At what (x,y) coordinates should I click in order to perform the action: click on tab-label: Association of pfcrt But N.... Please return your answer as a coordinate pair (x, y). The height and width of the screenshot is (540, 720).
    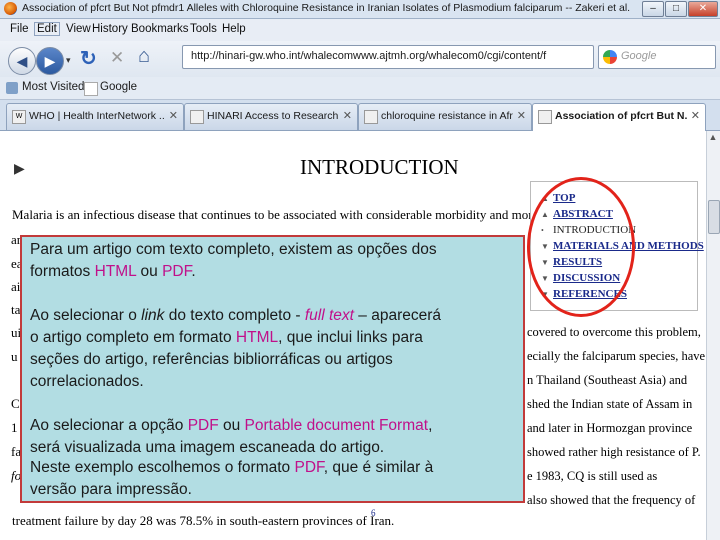
    Looking at the image, I should click on (621, 116).